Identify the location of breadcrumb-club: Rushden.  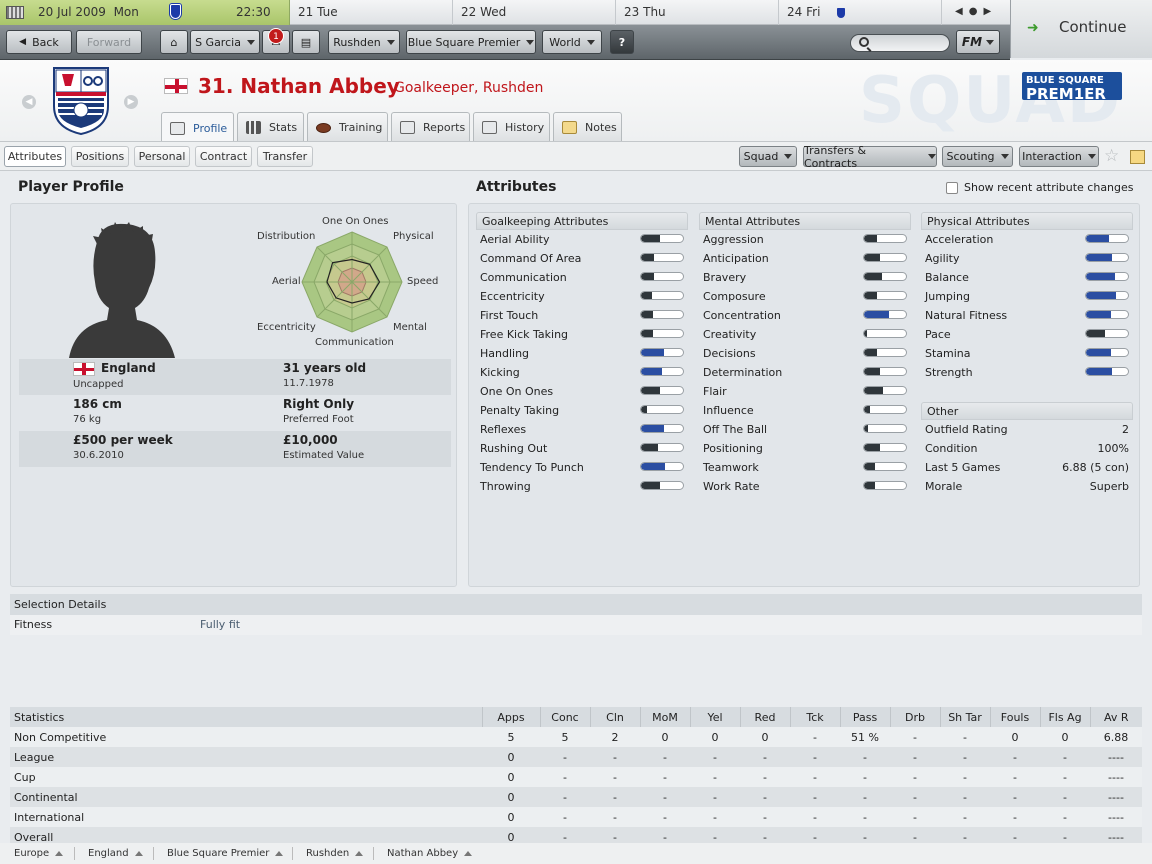
(335, 853).